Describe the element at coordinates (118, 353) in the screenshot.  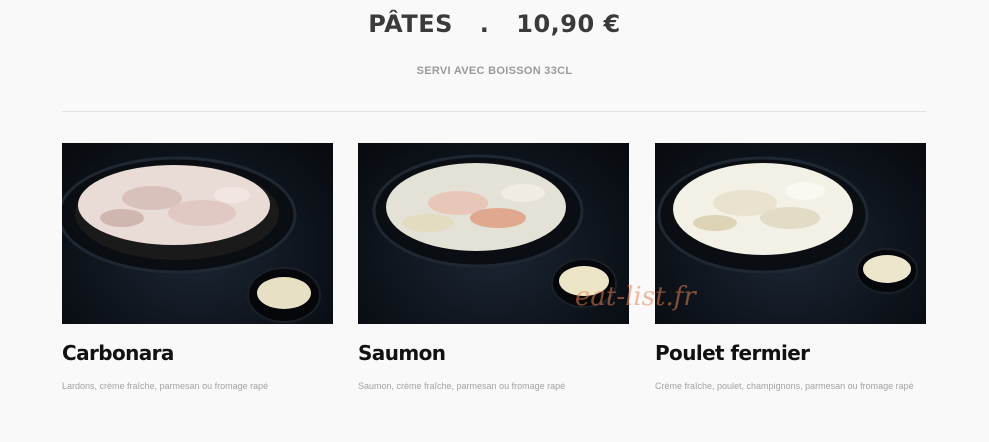
I see `item-name: Carbonara` at that location.